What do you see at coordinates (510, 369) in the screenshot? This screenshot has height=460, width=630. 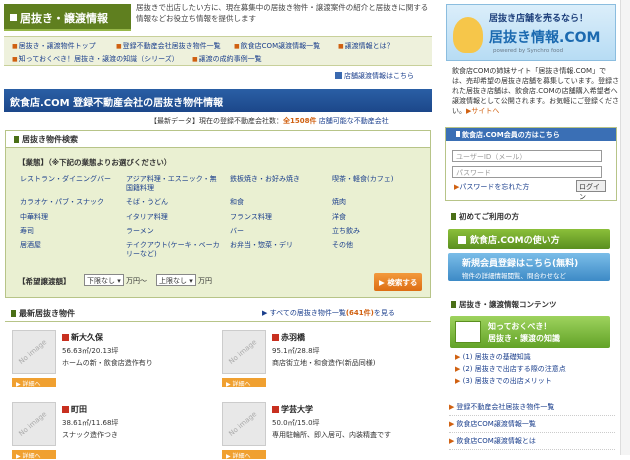 I see `knowledge-link: ▶ (2) 居抜きで出店する際の注意点` at bounding box center [510, 369].